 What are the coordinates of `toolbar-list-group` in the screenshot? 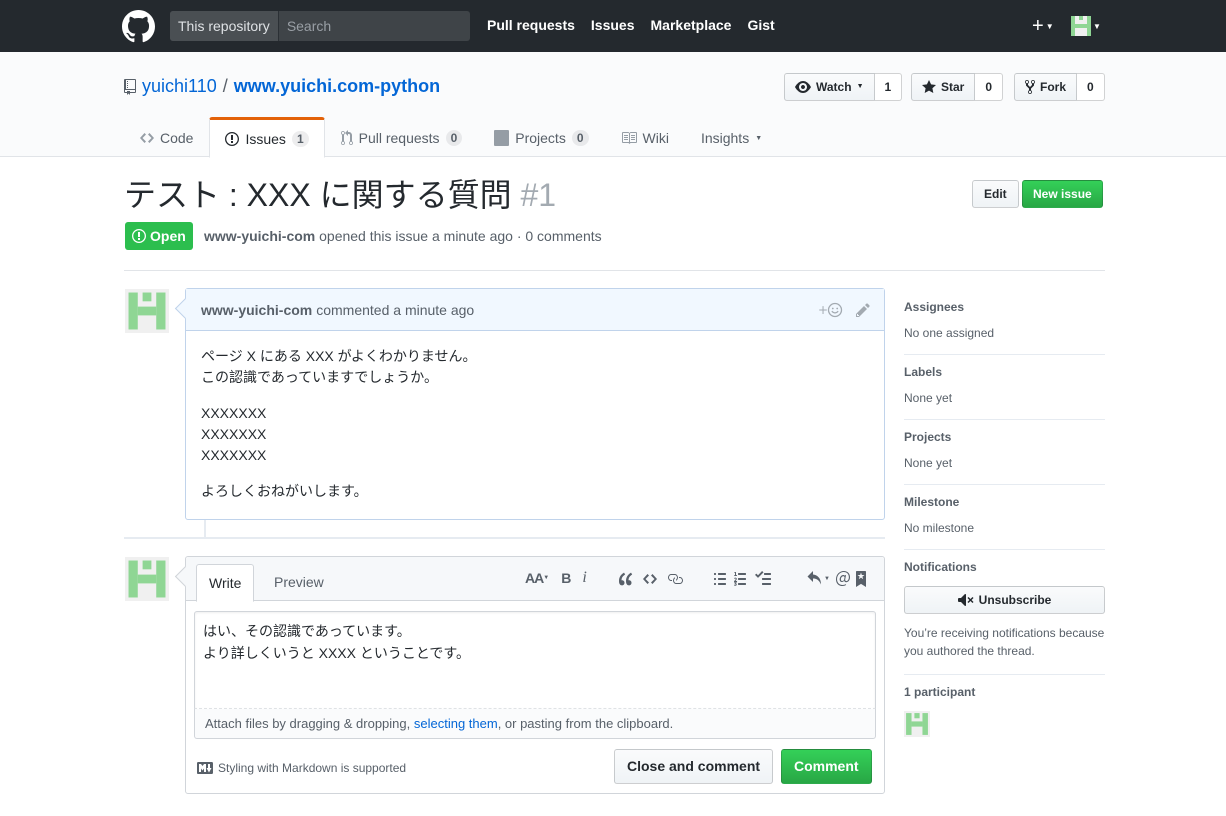 It's located at (742, 579).